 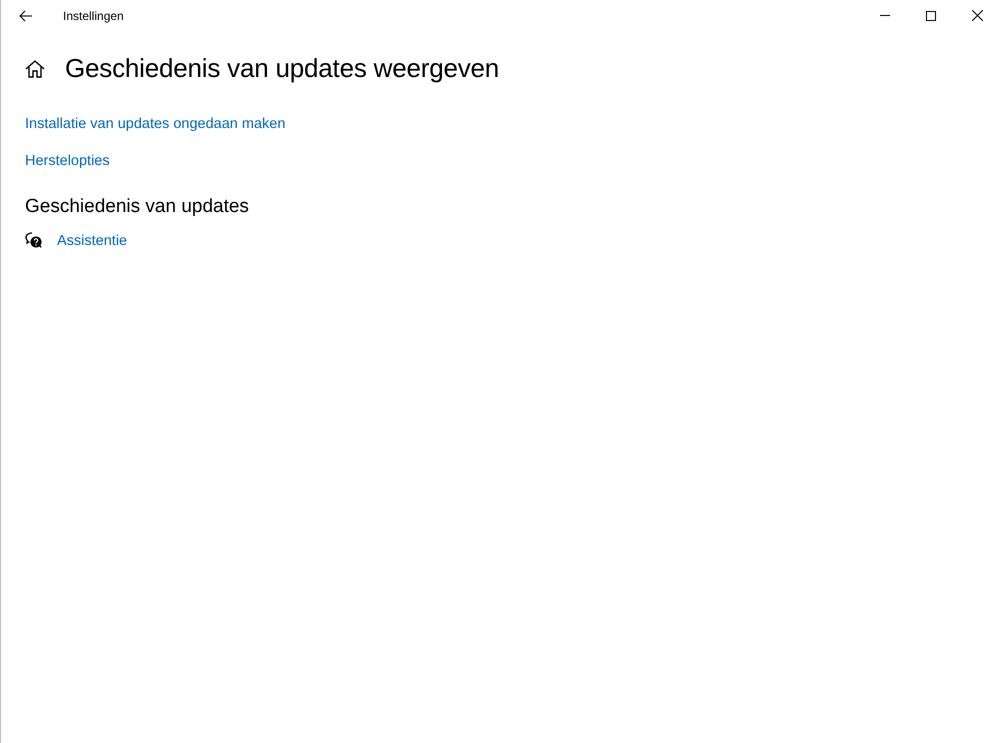 I want to click on close-icon, so click(x=977, y=15).